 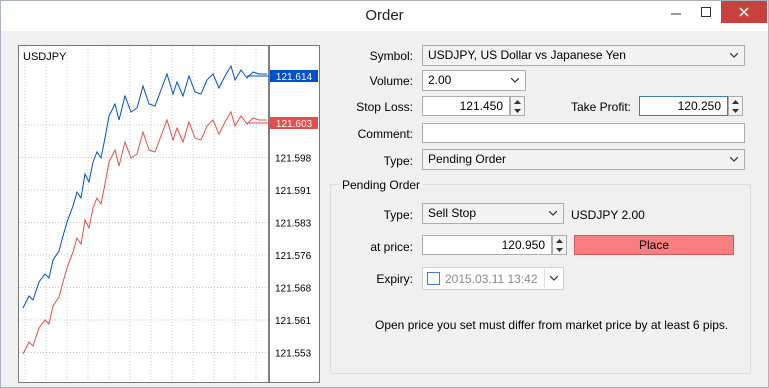 What do you see at coordinates (391, 56) in the screenshot?
I see `symbol-label: Symbol:` at bounding box center [391, 56].